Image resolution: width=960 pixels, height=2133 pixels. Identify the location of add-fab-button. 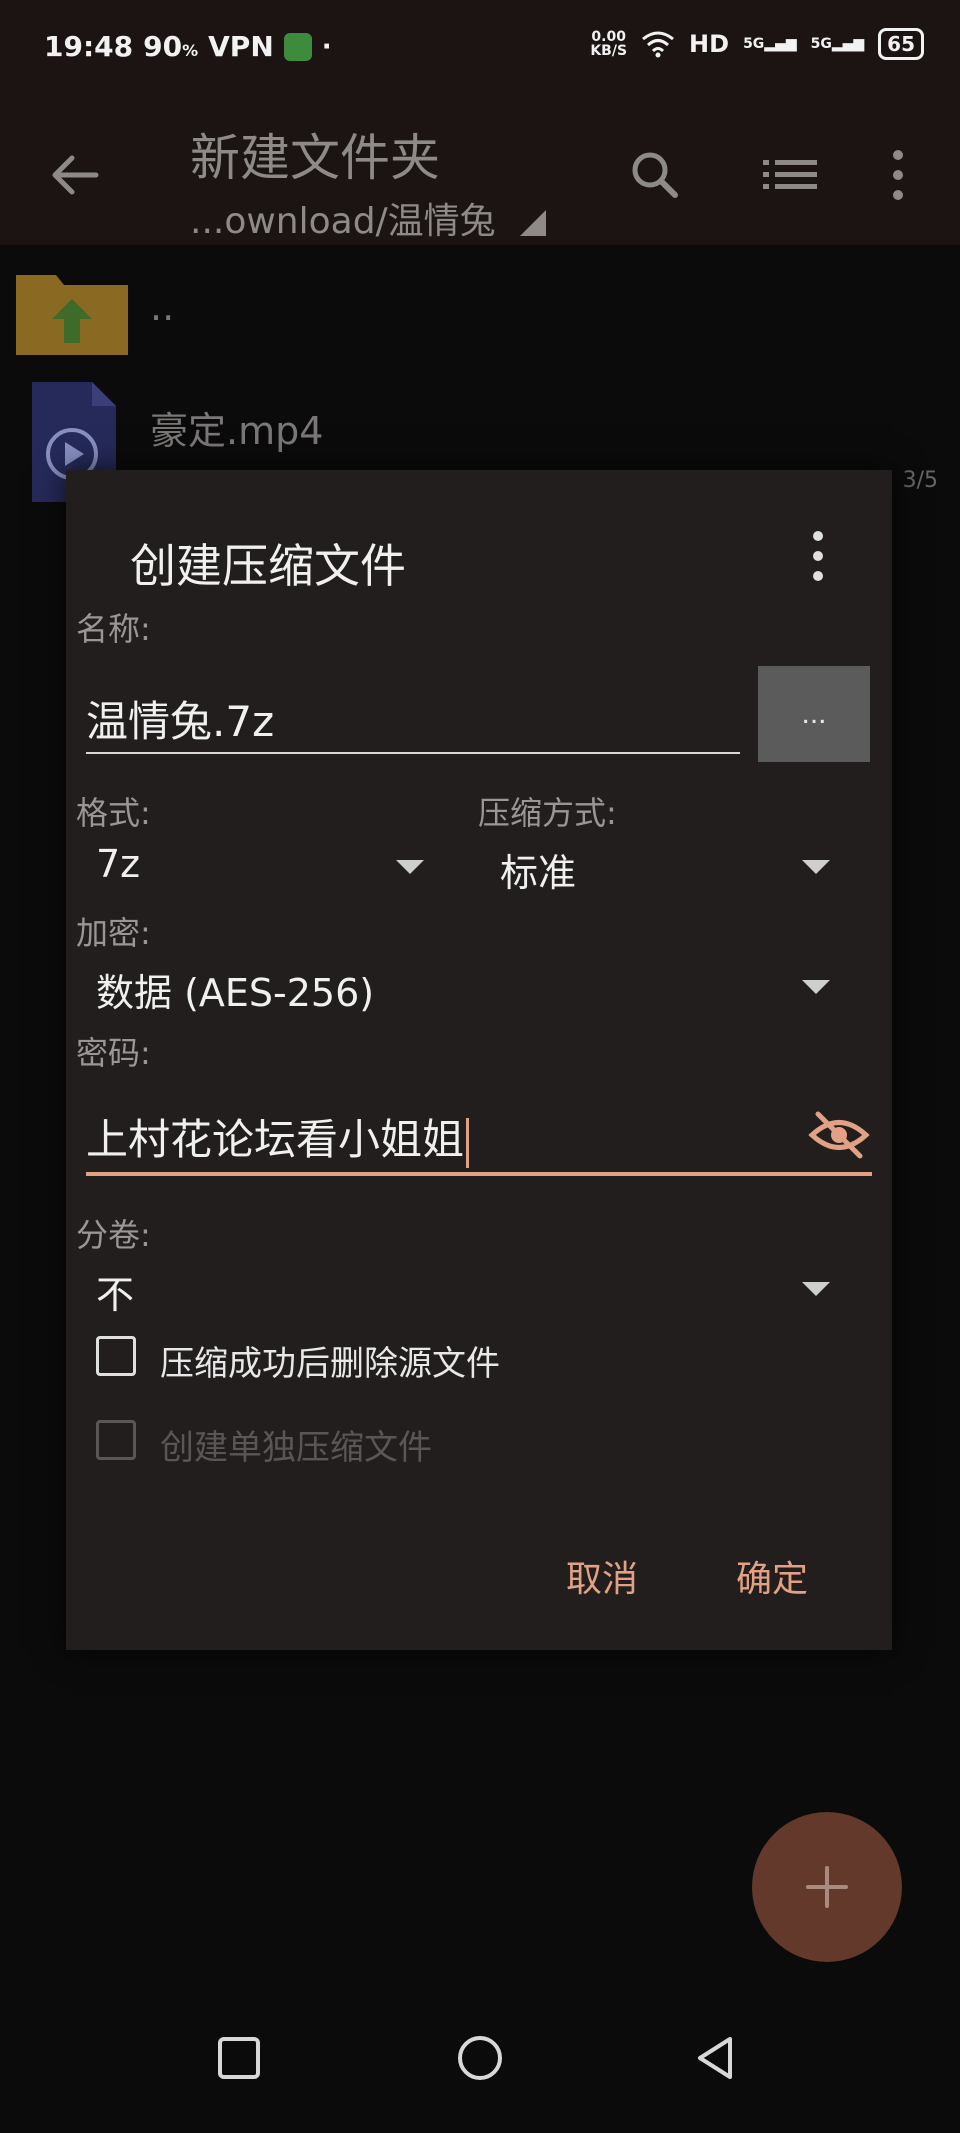
(827, 1887).